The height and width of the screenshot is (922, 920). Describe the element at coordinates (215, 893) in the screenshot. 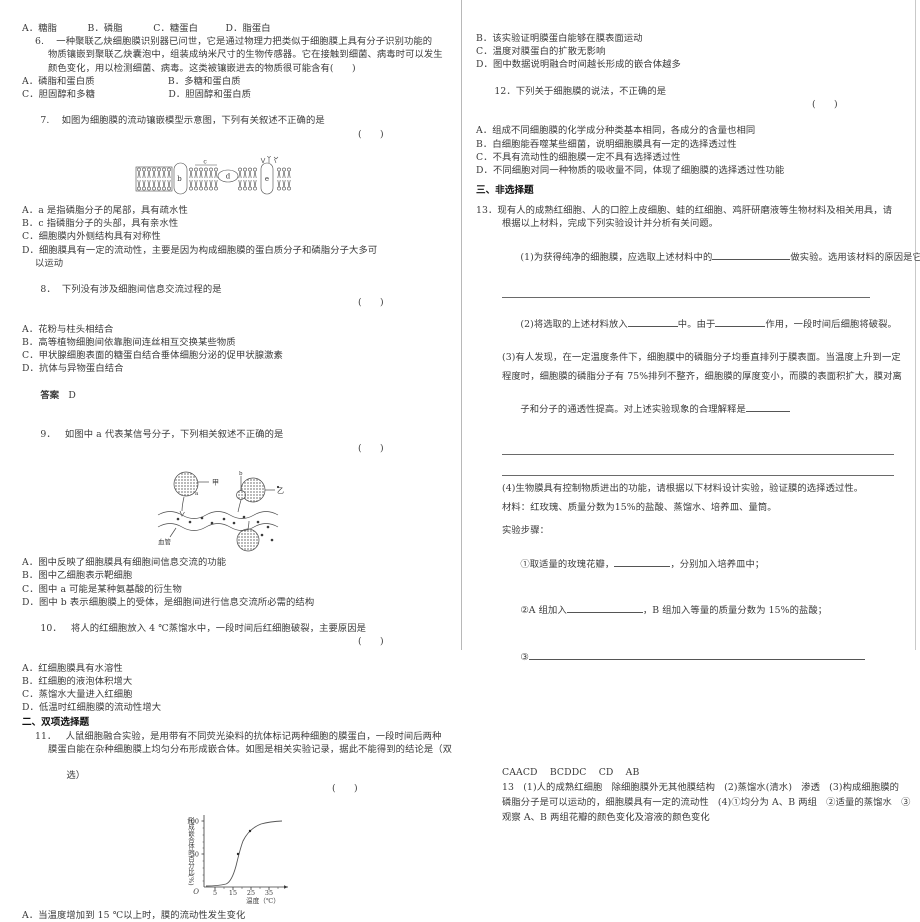

I see `chart-xtick-5: 5` at that location.